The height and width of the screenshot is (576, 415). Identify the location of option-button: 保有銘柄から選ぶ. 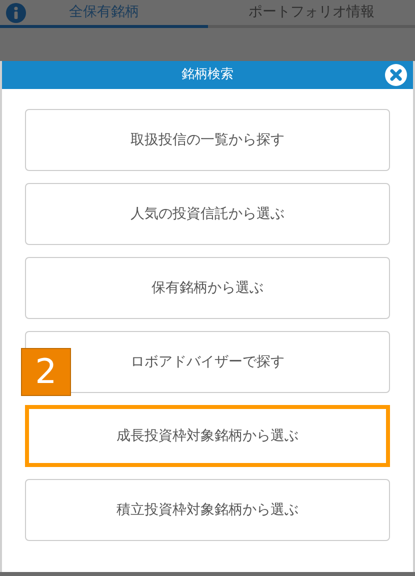
(207, 288).